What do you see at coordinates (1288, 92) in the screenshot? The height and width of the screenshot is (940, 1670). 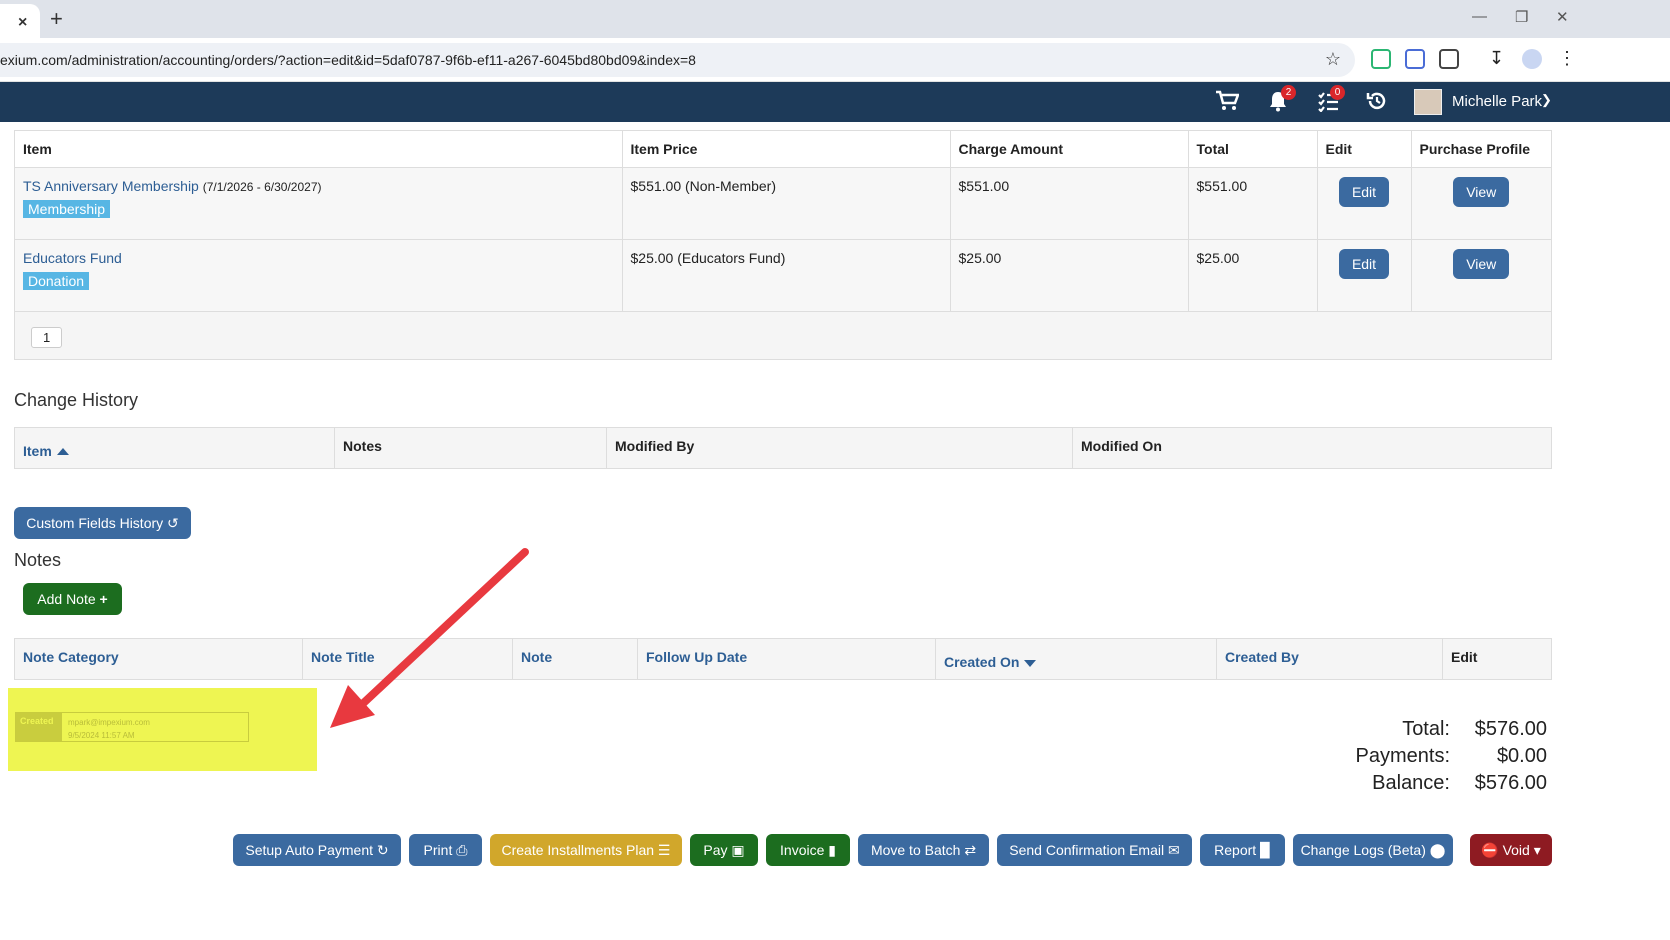 I see `notification-count-badge: 2` at bounding box center [1288, 92].